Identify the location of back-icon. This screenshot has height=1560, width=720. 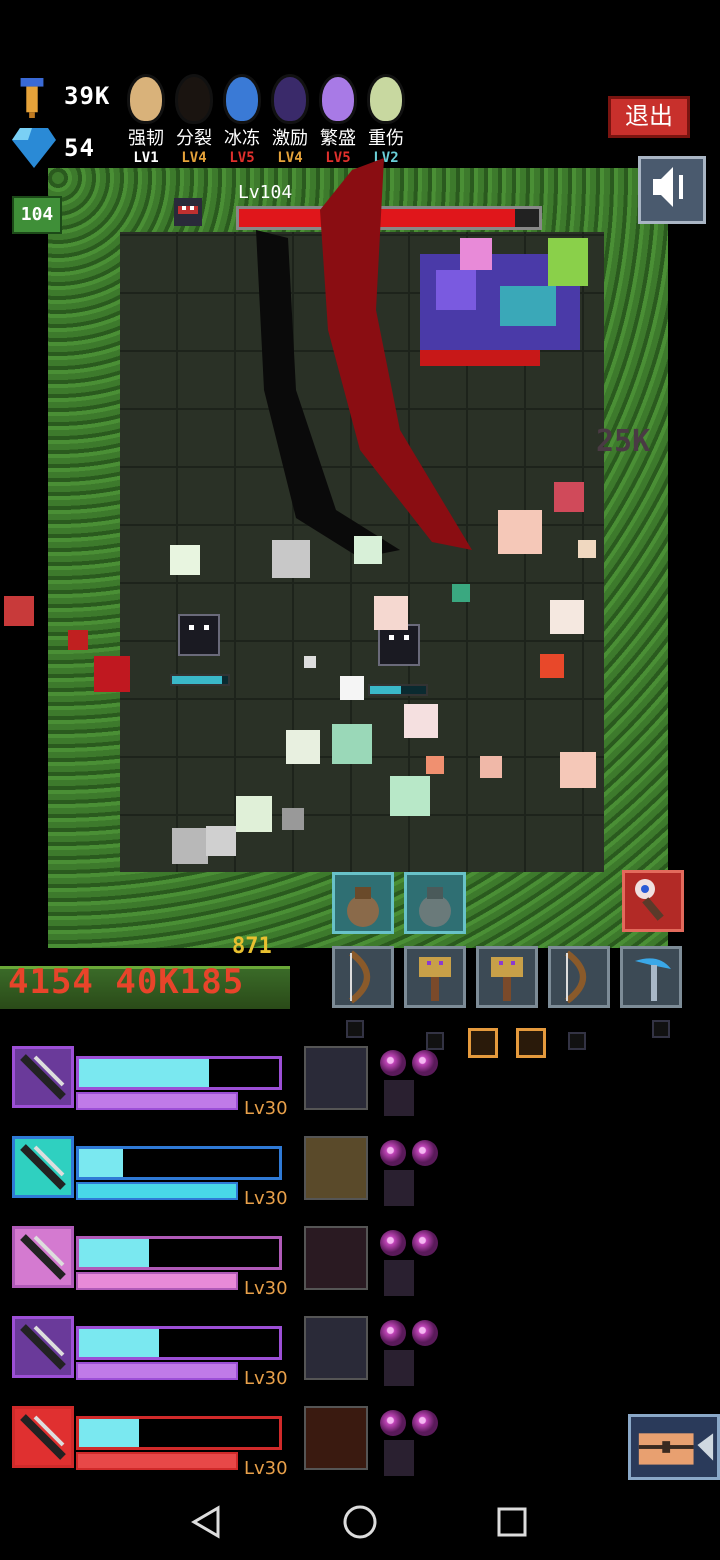
(206, 1522).